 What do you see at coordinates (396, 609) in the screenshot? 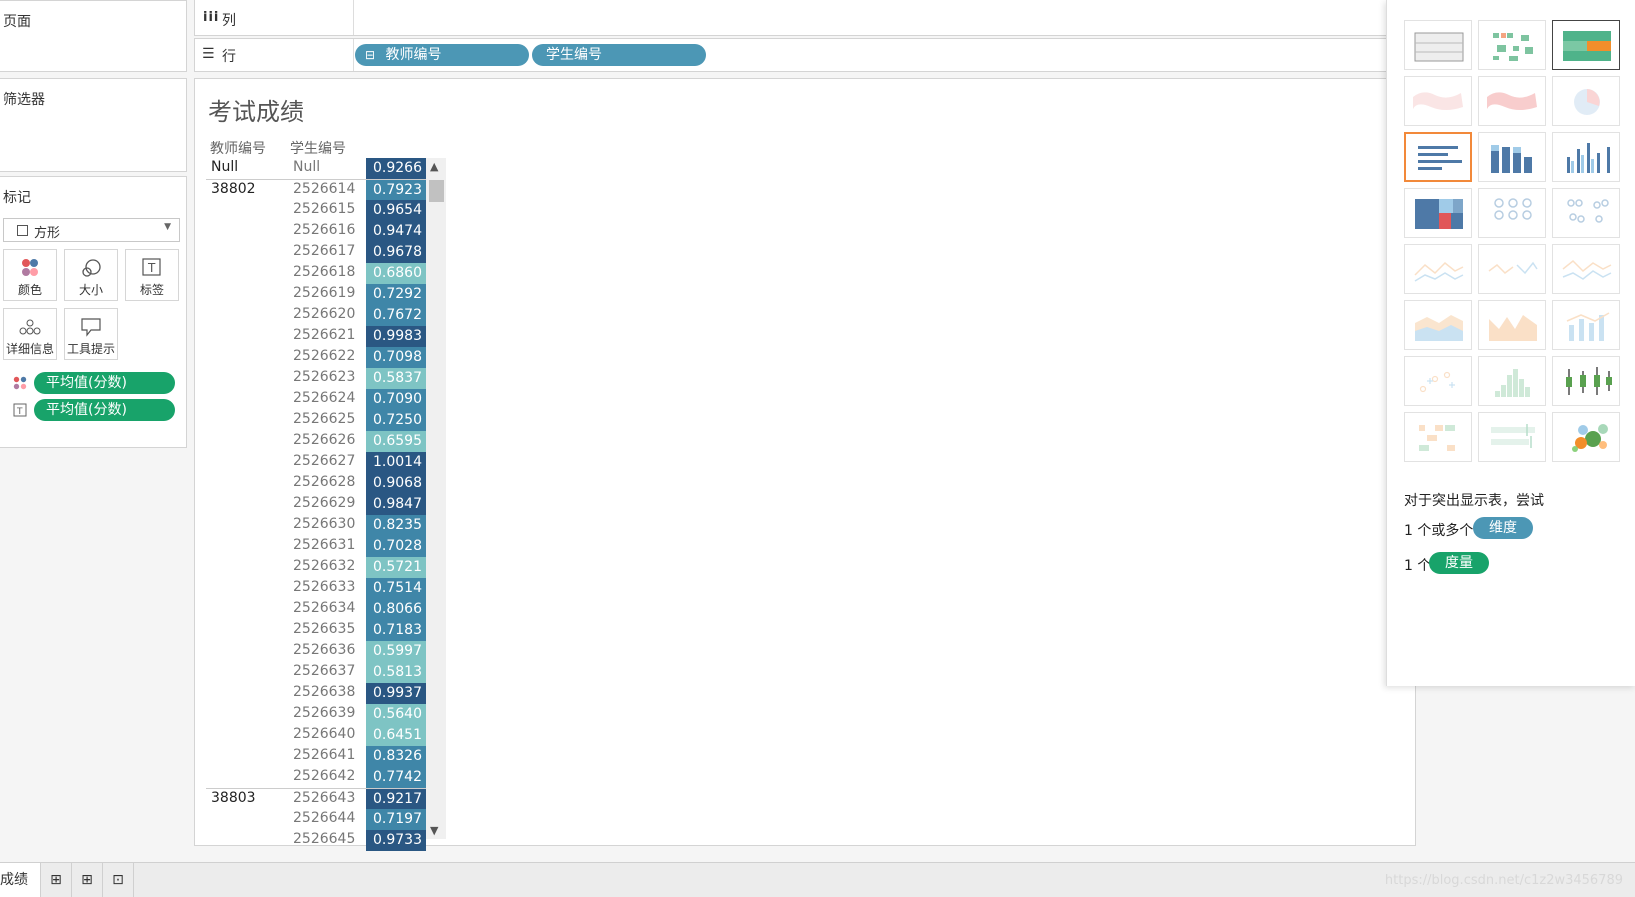
I see `score-cell: 0.8066` at bounding box center [396, 609].